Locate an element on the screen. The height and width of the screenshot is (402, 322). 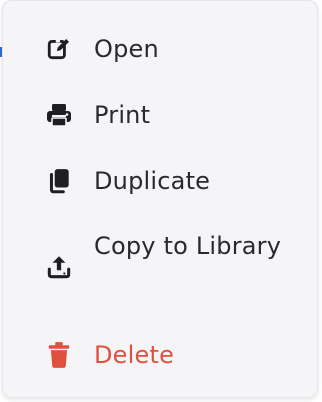
trash-icon is located at coordinates (59, 355).